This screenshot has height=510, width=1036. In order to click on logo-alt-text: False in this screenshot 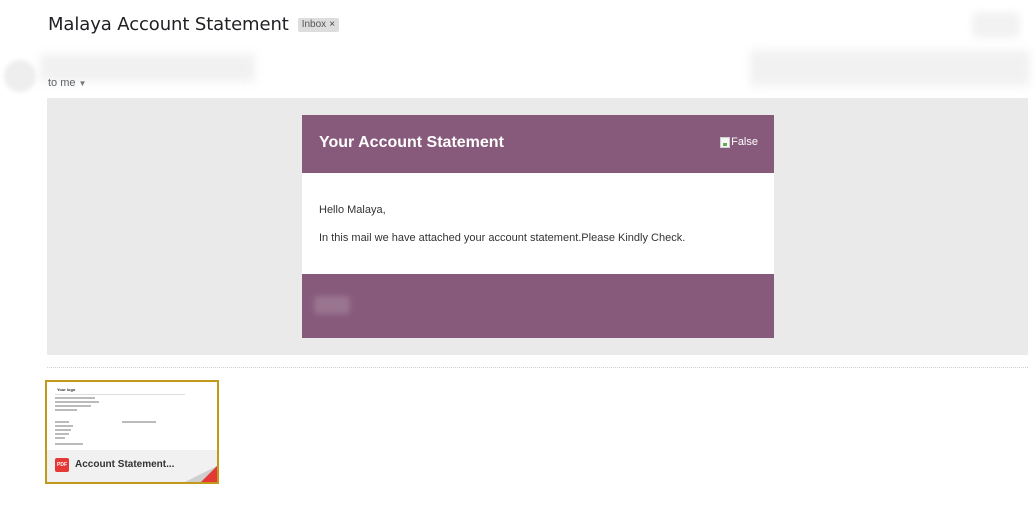, I will do `click(744, 142)`.